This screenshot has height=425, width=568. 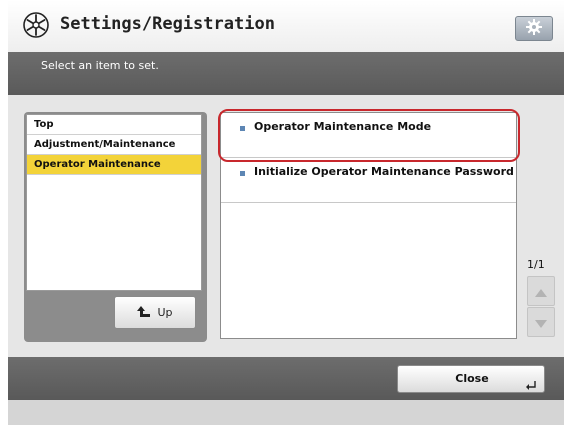 I want to click on gear-icon, so click(x=534, y=29).